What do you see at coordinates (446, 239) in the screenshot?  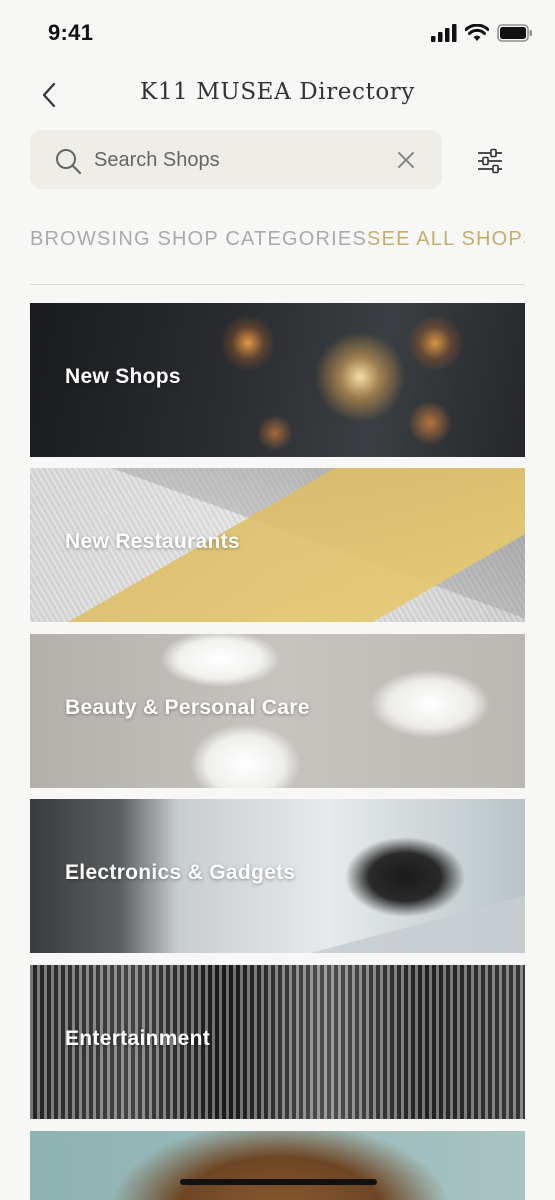 I see `see-all-shops-link: SEE ALL SHOPS` at bounding box center [446, 239].